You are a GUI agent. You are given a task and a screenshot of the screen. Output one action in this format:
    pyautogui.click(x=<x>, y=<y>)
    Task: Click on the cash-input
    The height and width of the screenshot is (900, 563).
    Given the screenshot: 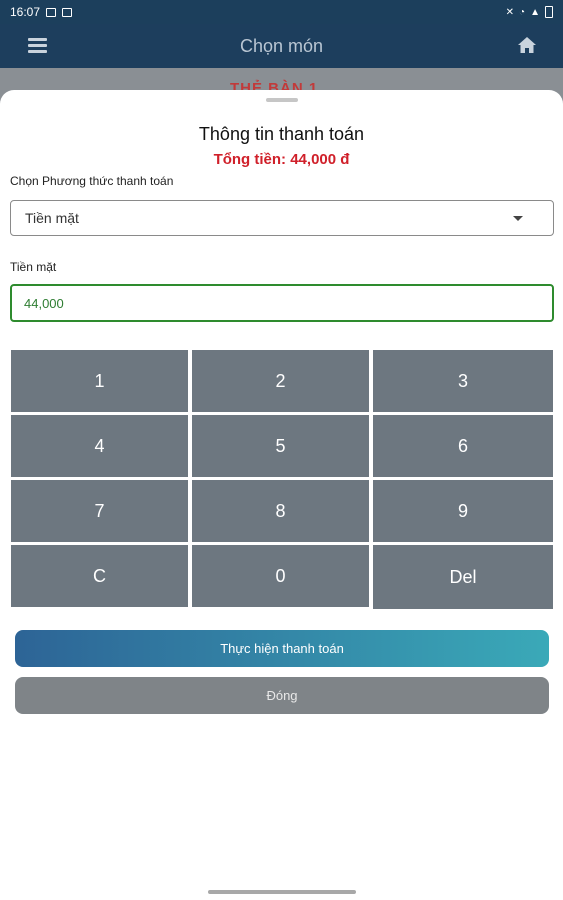 What is the action you would take?
    pyautogui.click(x=282, y=303)
    